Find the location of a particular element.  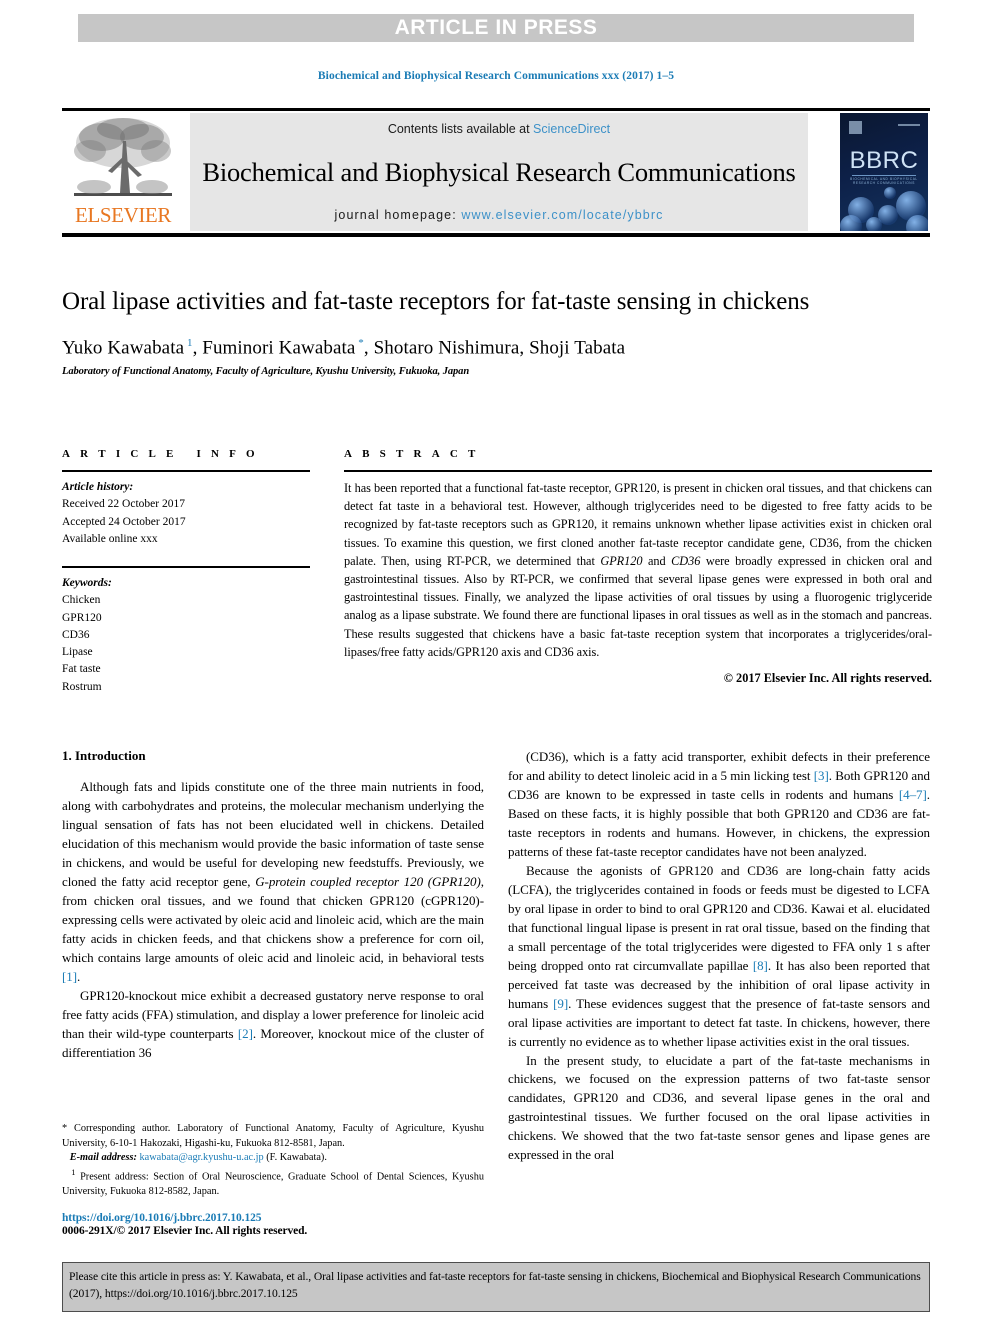

cover-title-text: BBRC is located at coordinates (884, 160).